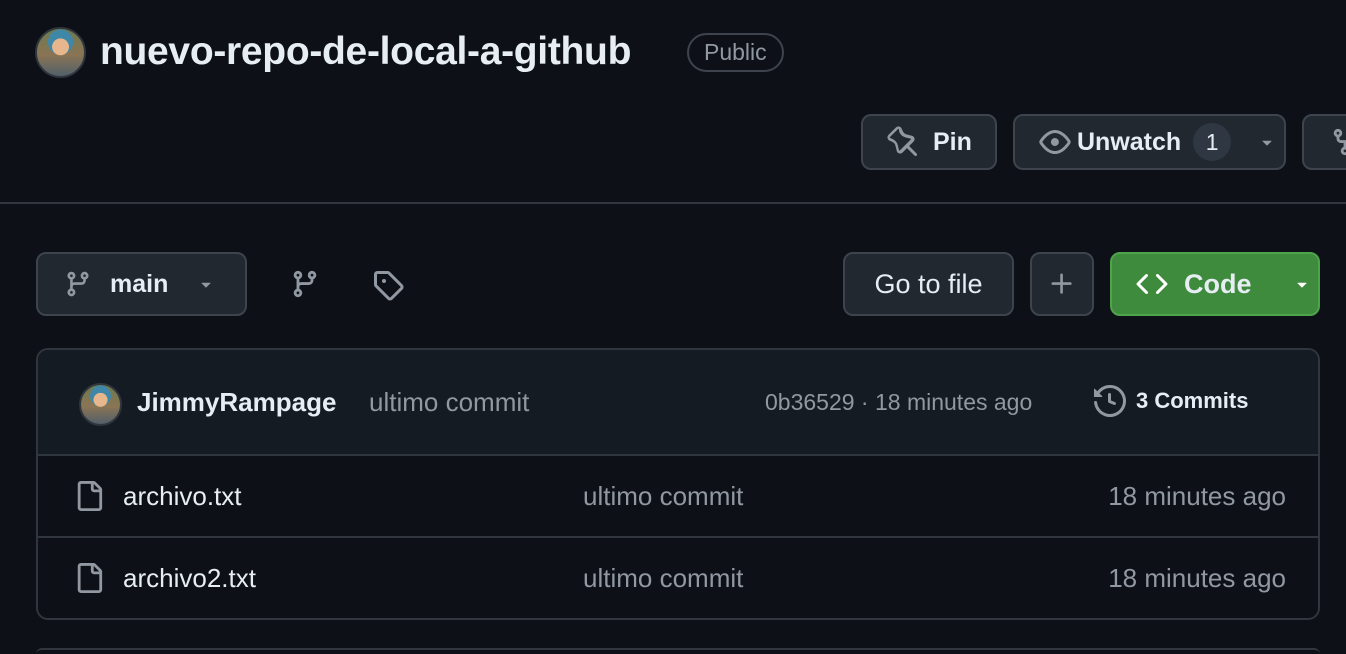 The width and height of the screenshot is (1346, 654). I want to click on pin-label: Pin, so click(952, 141).